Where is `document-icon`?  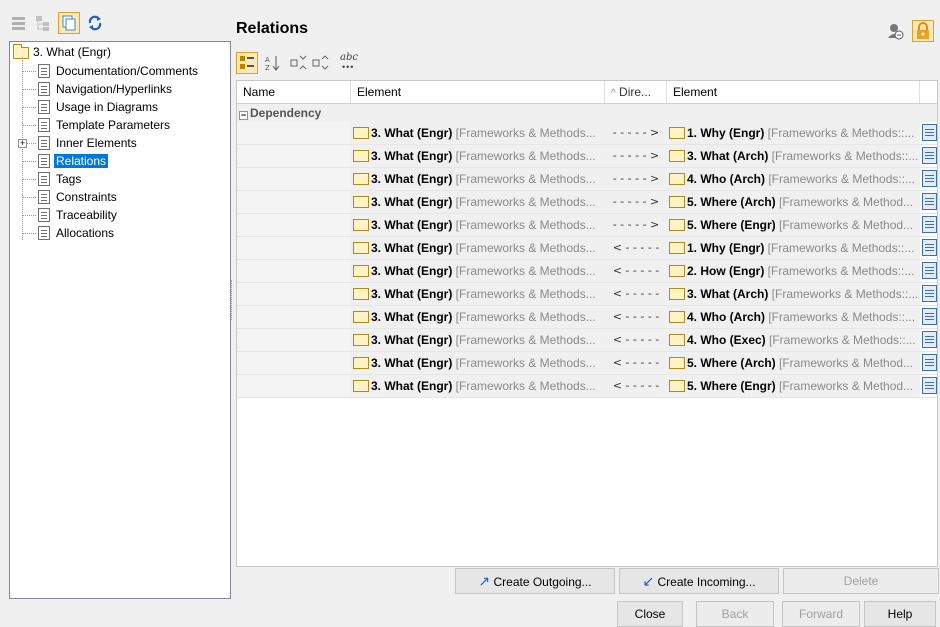
document-icon is located at coordinates (44, 233).